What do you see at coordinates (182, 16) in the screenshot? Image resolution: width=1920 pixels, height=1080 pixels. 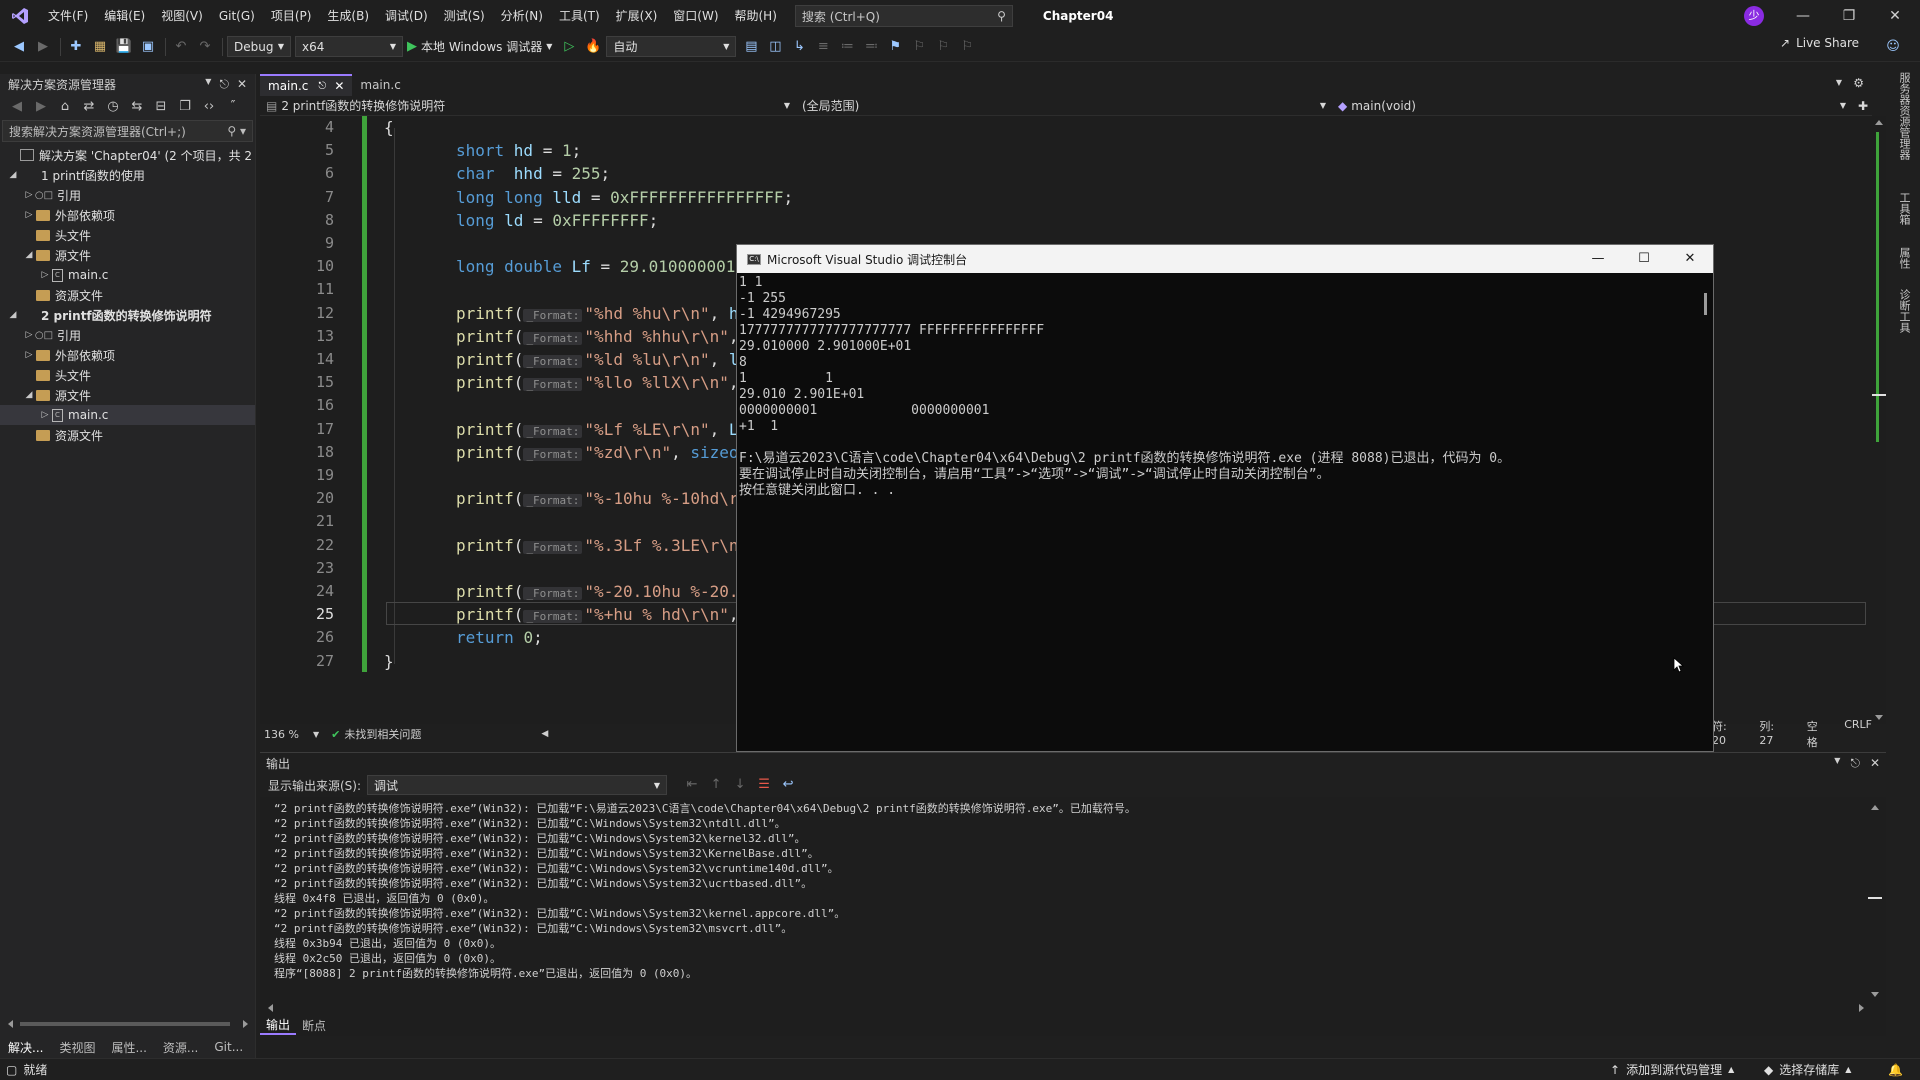 I see `menu-item: 视图(V)` at bounding box center [182, 16].